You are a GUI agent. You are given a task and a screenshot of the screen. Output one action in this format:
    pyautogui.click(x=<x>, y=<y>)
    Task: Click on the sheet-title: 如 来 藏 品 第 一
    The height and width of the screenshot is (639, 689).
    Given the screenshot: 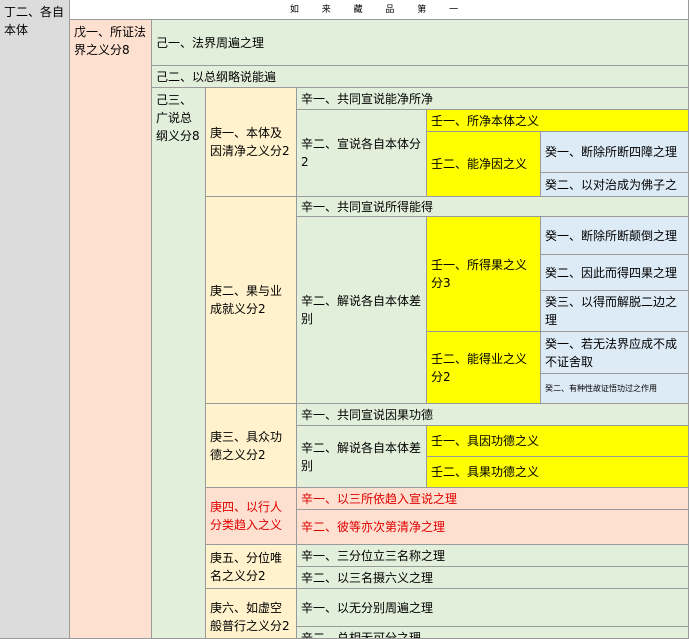 What is the action you would take?
    pyautogui.click(x=379, y=10)
    